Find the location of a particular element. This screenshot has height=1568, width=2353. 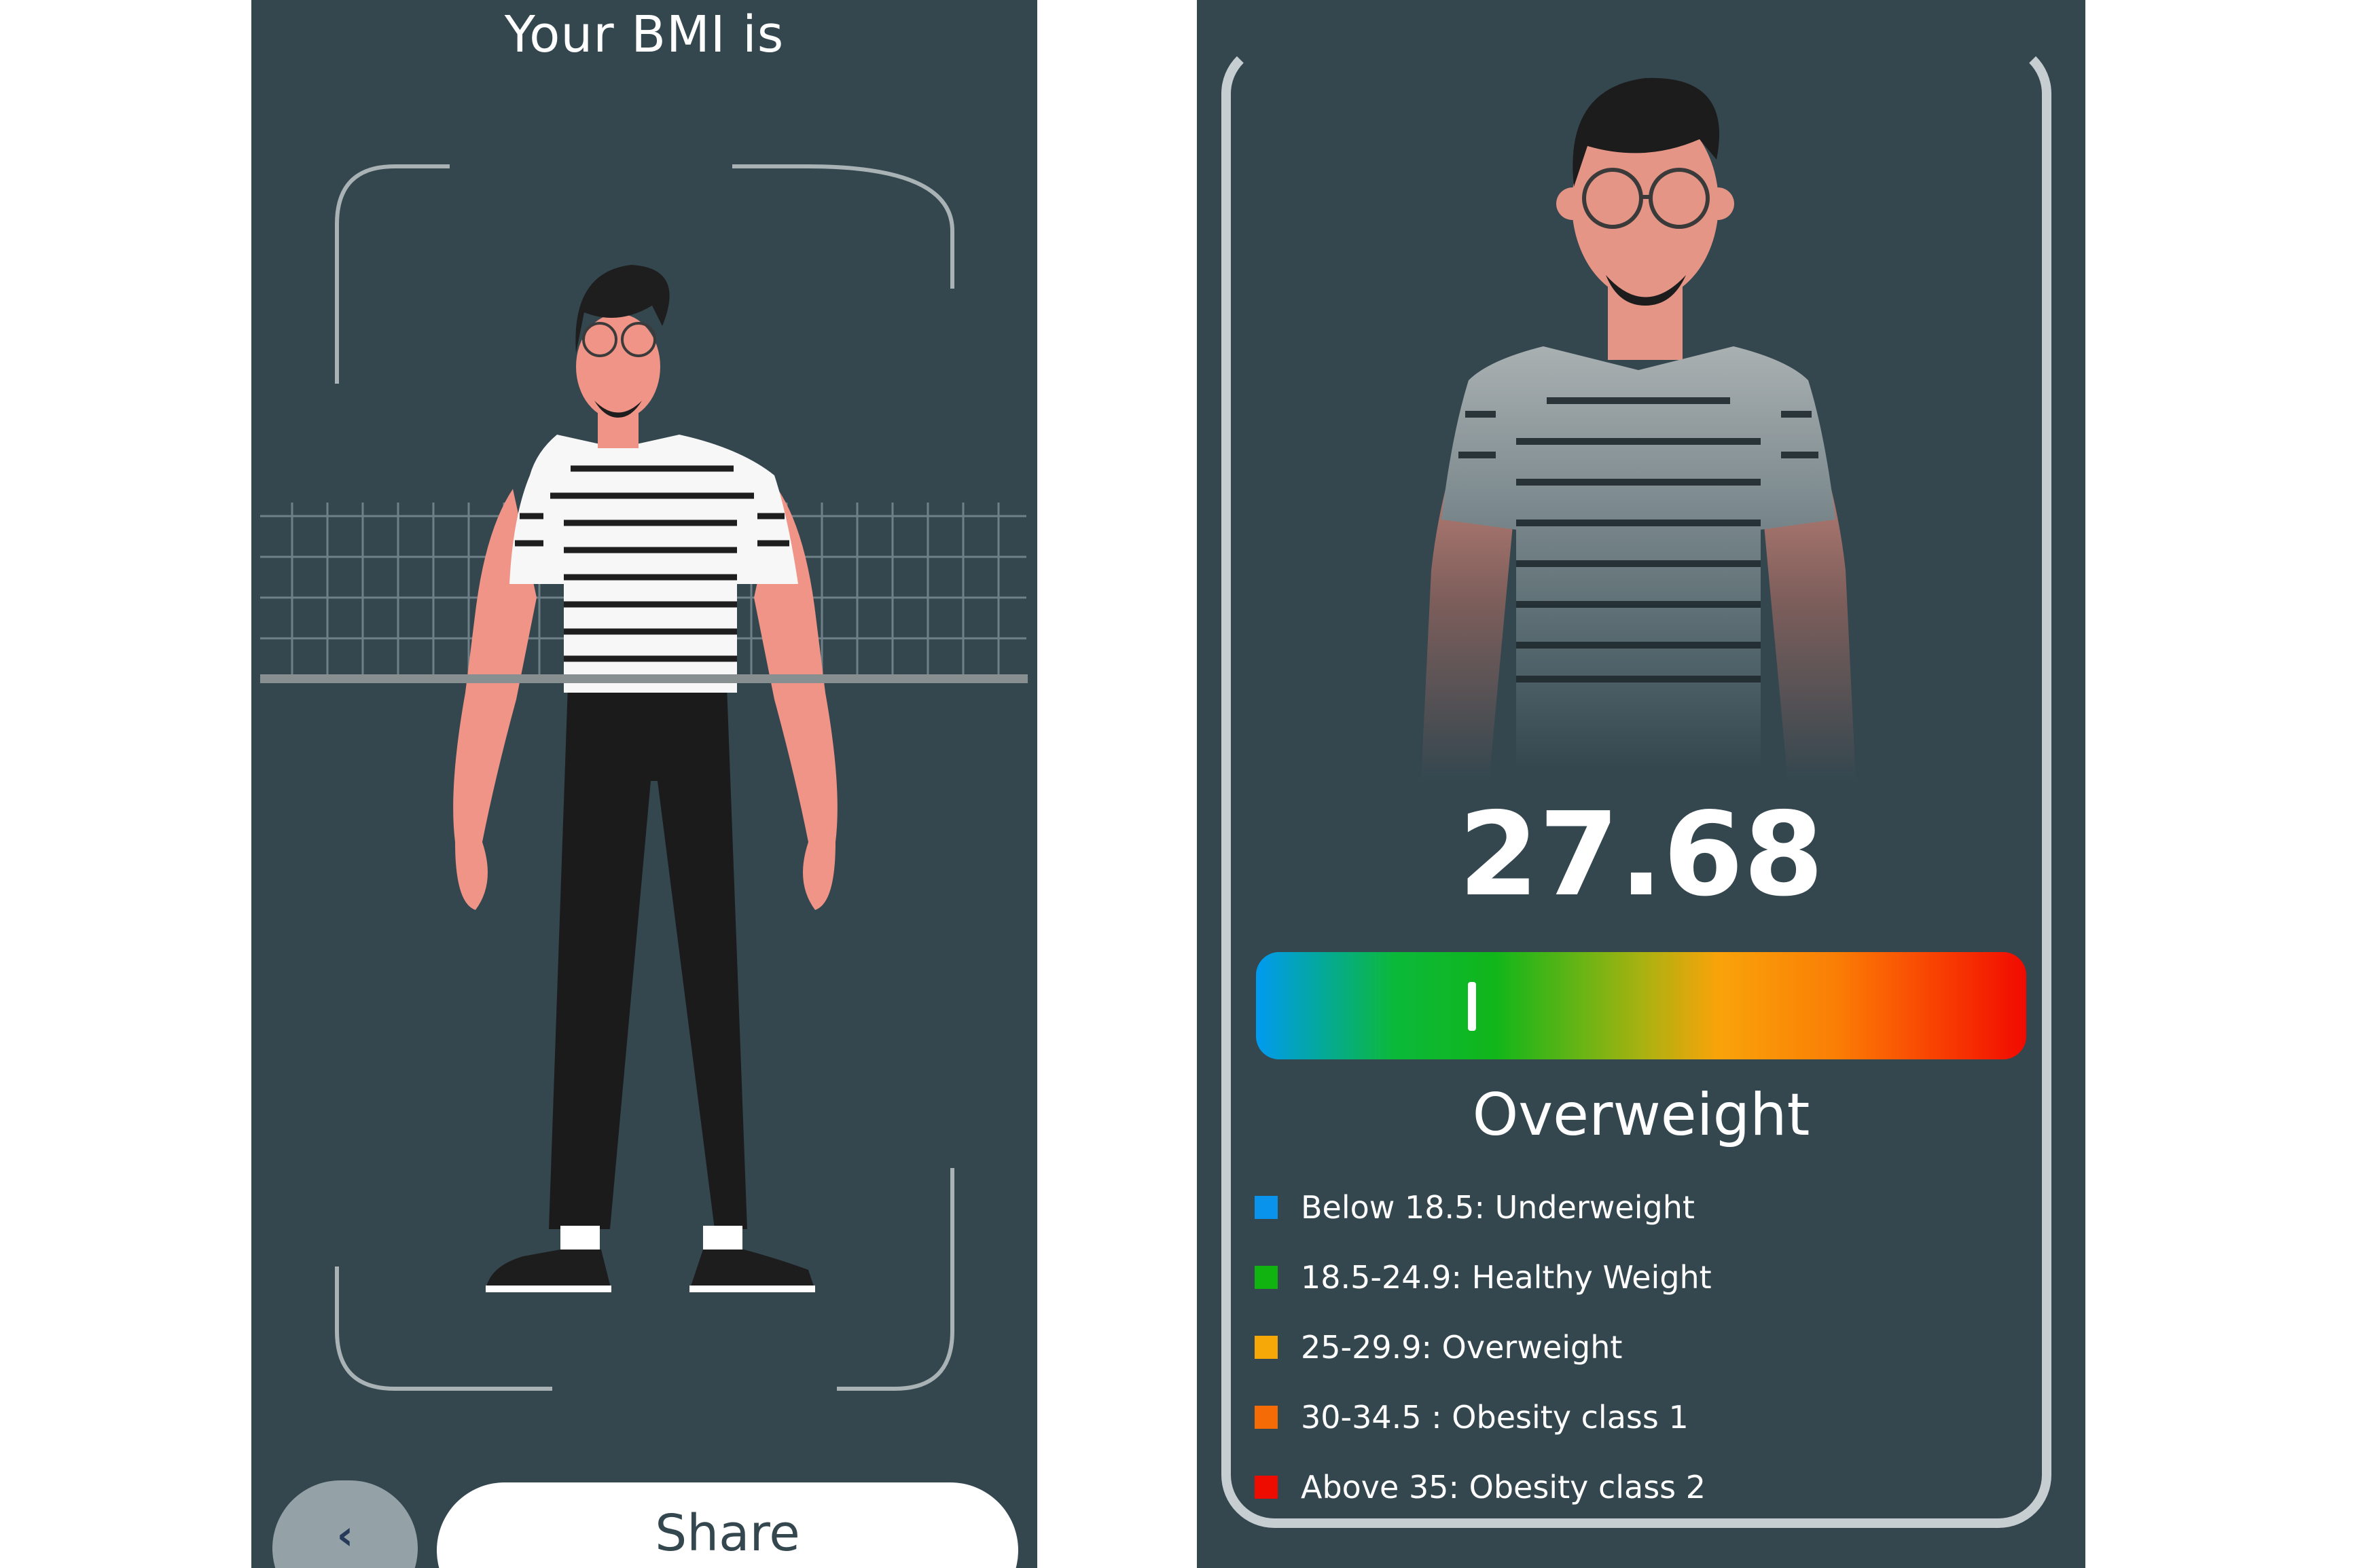

share-button: Share is located at coordinates (727, 1525).